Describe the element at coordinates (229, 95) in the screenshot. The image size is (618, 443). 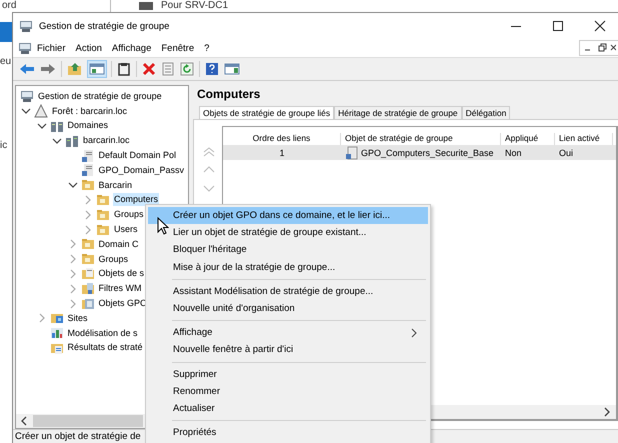
I see `pane-title: Computers` at that location.